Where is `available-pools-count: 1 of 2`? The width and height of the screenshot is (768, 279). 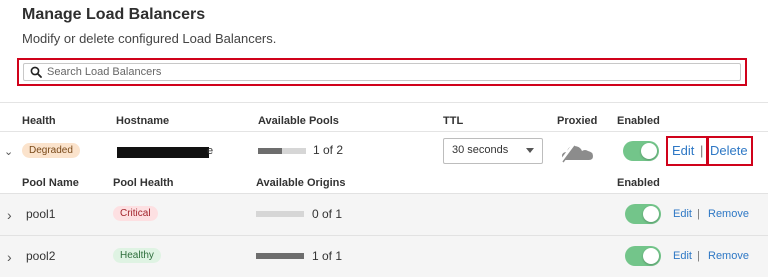 available-pools-count: 1 of 2 is located at coordinates (328, 150).